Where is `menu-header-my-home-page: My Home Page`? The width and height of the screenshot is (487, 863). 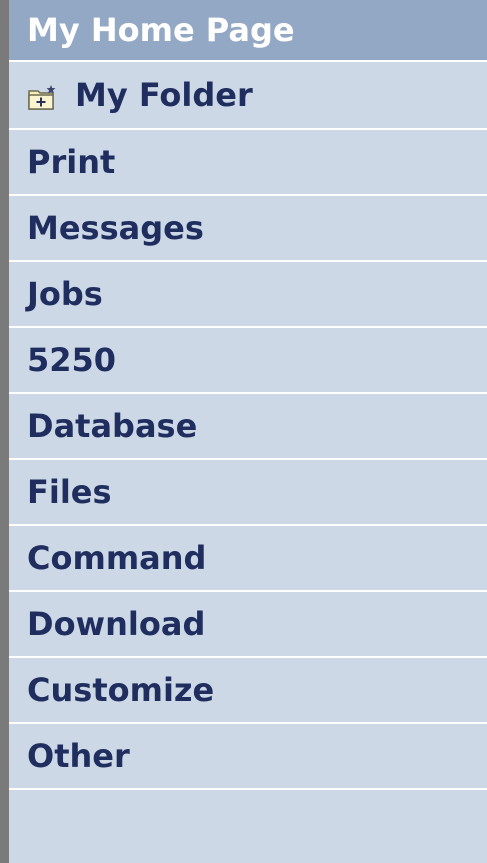
menu-header-my-home-page: My Home Page is located at coordinates (248, 31).